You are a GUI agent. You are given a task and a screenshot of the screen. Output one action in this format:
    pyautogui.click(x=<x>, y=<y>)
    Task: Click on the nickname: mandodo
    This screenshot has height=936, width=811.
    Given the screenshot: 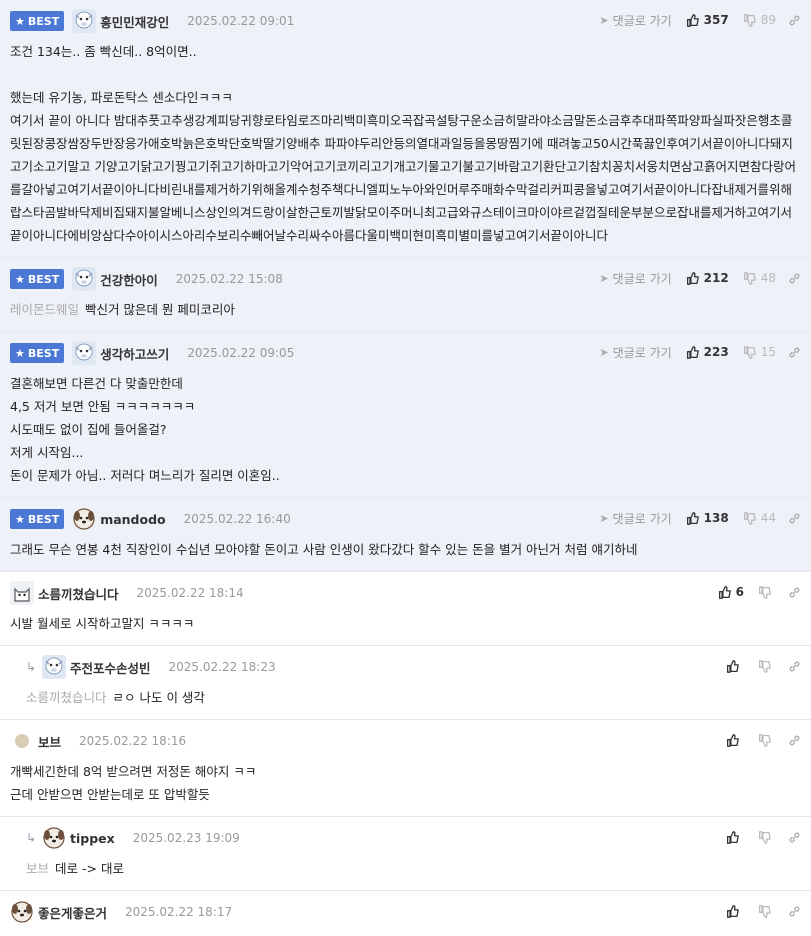 What is the action you would take?
    pyautogui.click(x=132, y=519)
    